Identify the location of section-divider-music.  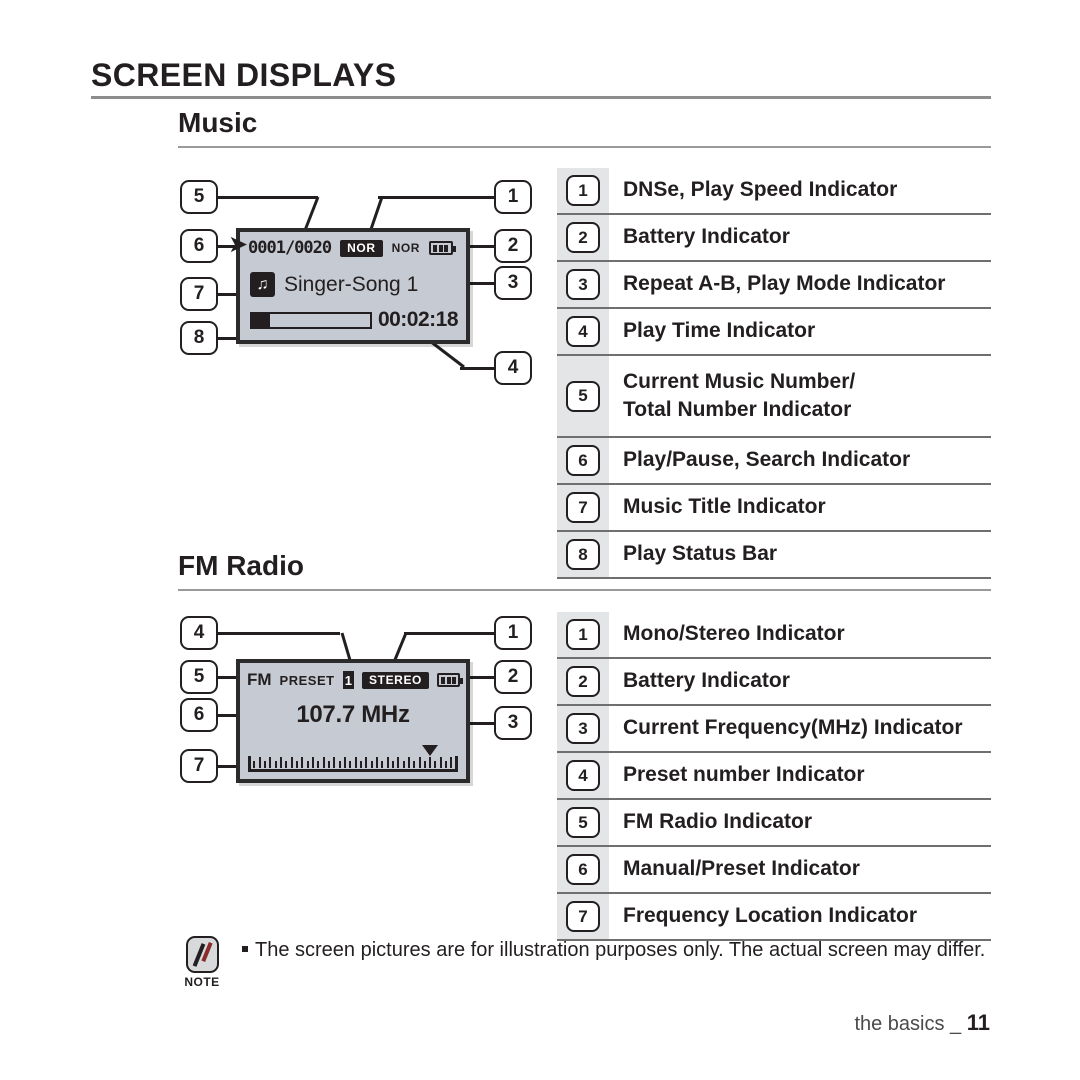
(584, 147).